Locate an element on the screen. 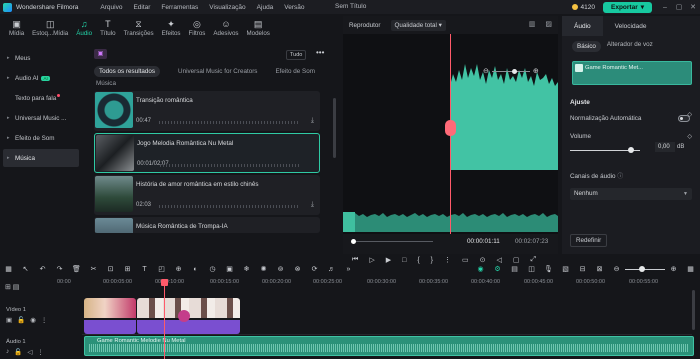 The image size is (700, 359). zoom-in-tl-icon: ⊕ is located at coordinates (673, 269).